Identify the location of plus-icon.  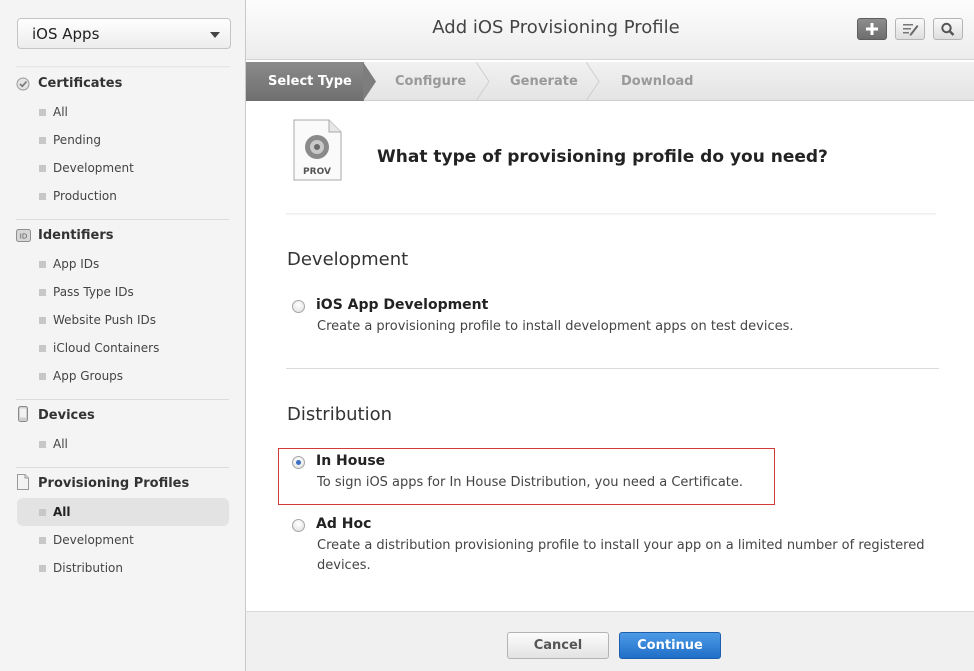
(872, 29).